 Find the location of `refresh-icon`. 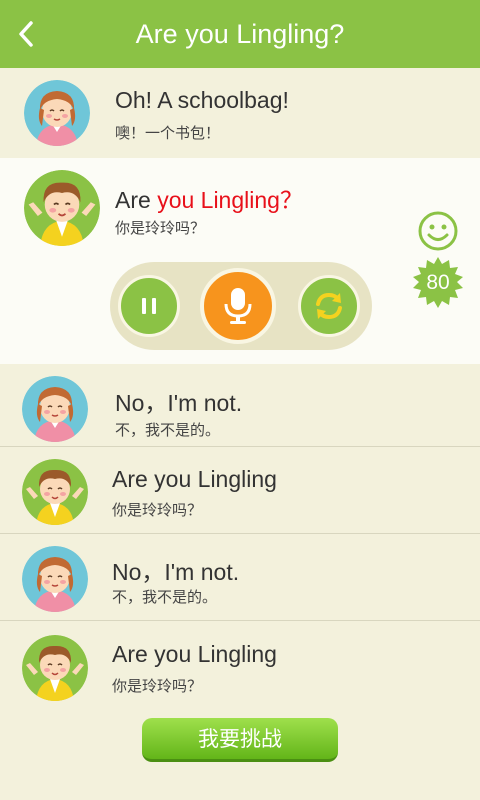

refresh-icon is located at coordinates (329, 306).